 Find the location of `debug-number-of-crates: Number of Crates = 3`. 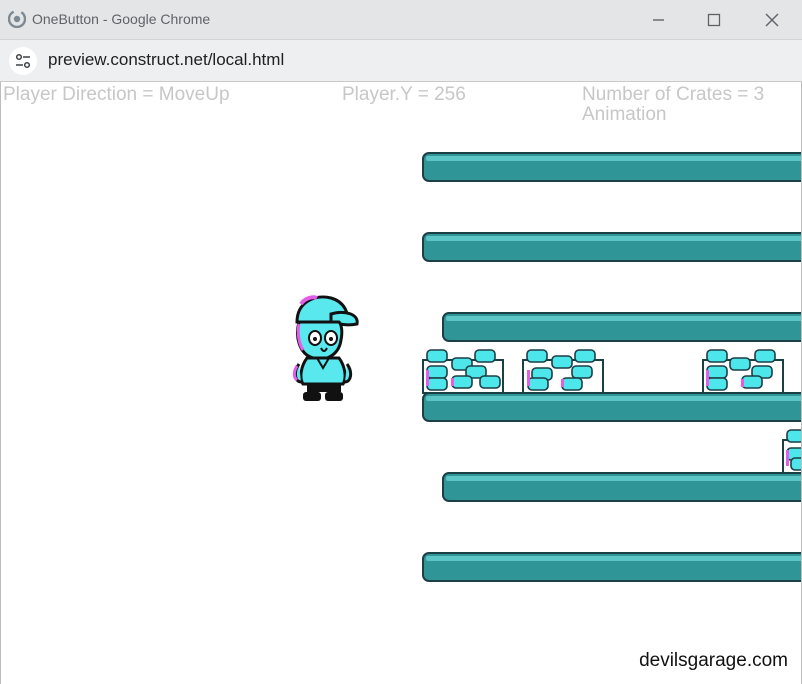

debug-number-of-crates: Number of Crates = 3 is located at coordinates (673, 94).